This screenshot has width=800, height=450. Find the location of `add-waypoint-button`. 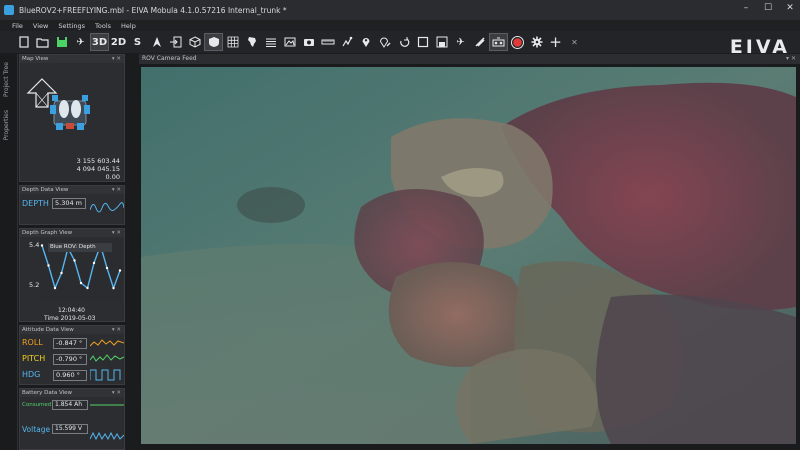

add-waypoint-button is located at coordinates (365, 42).